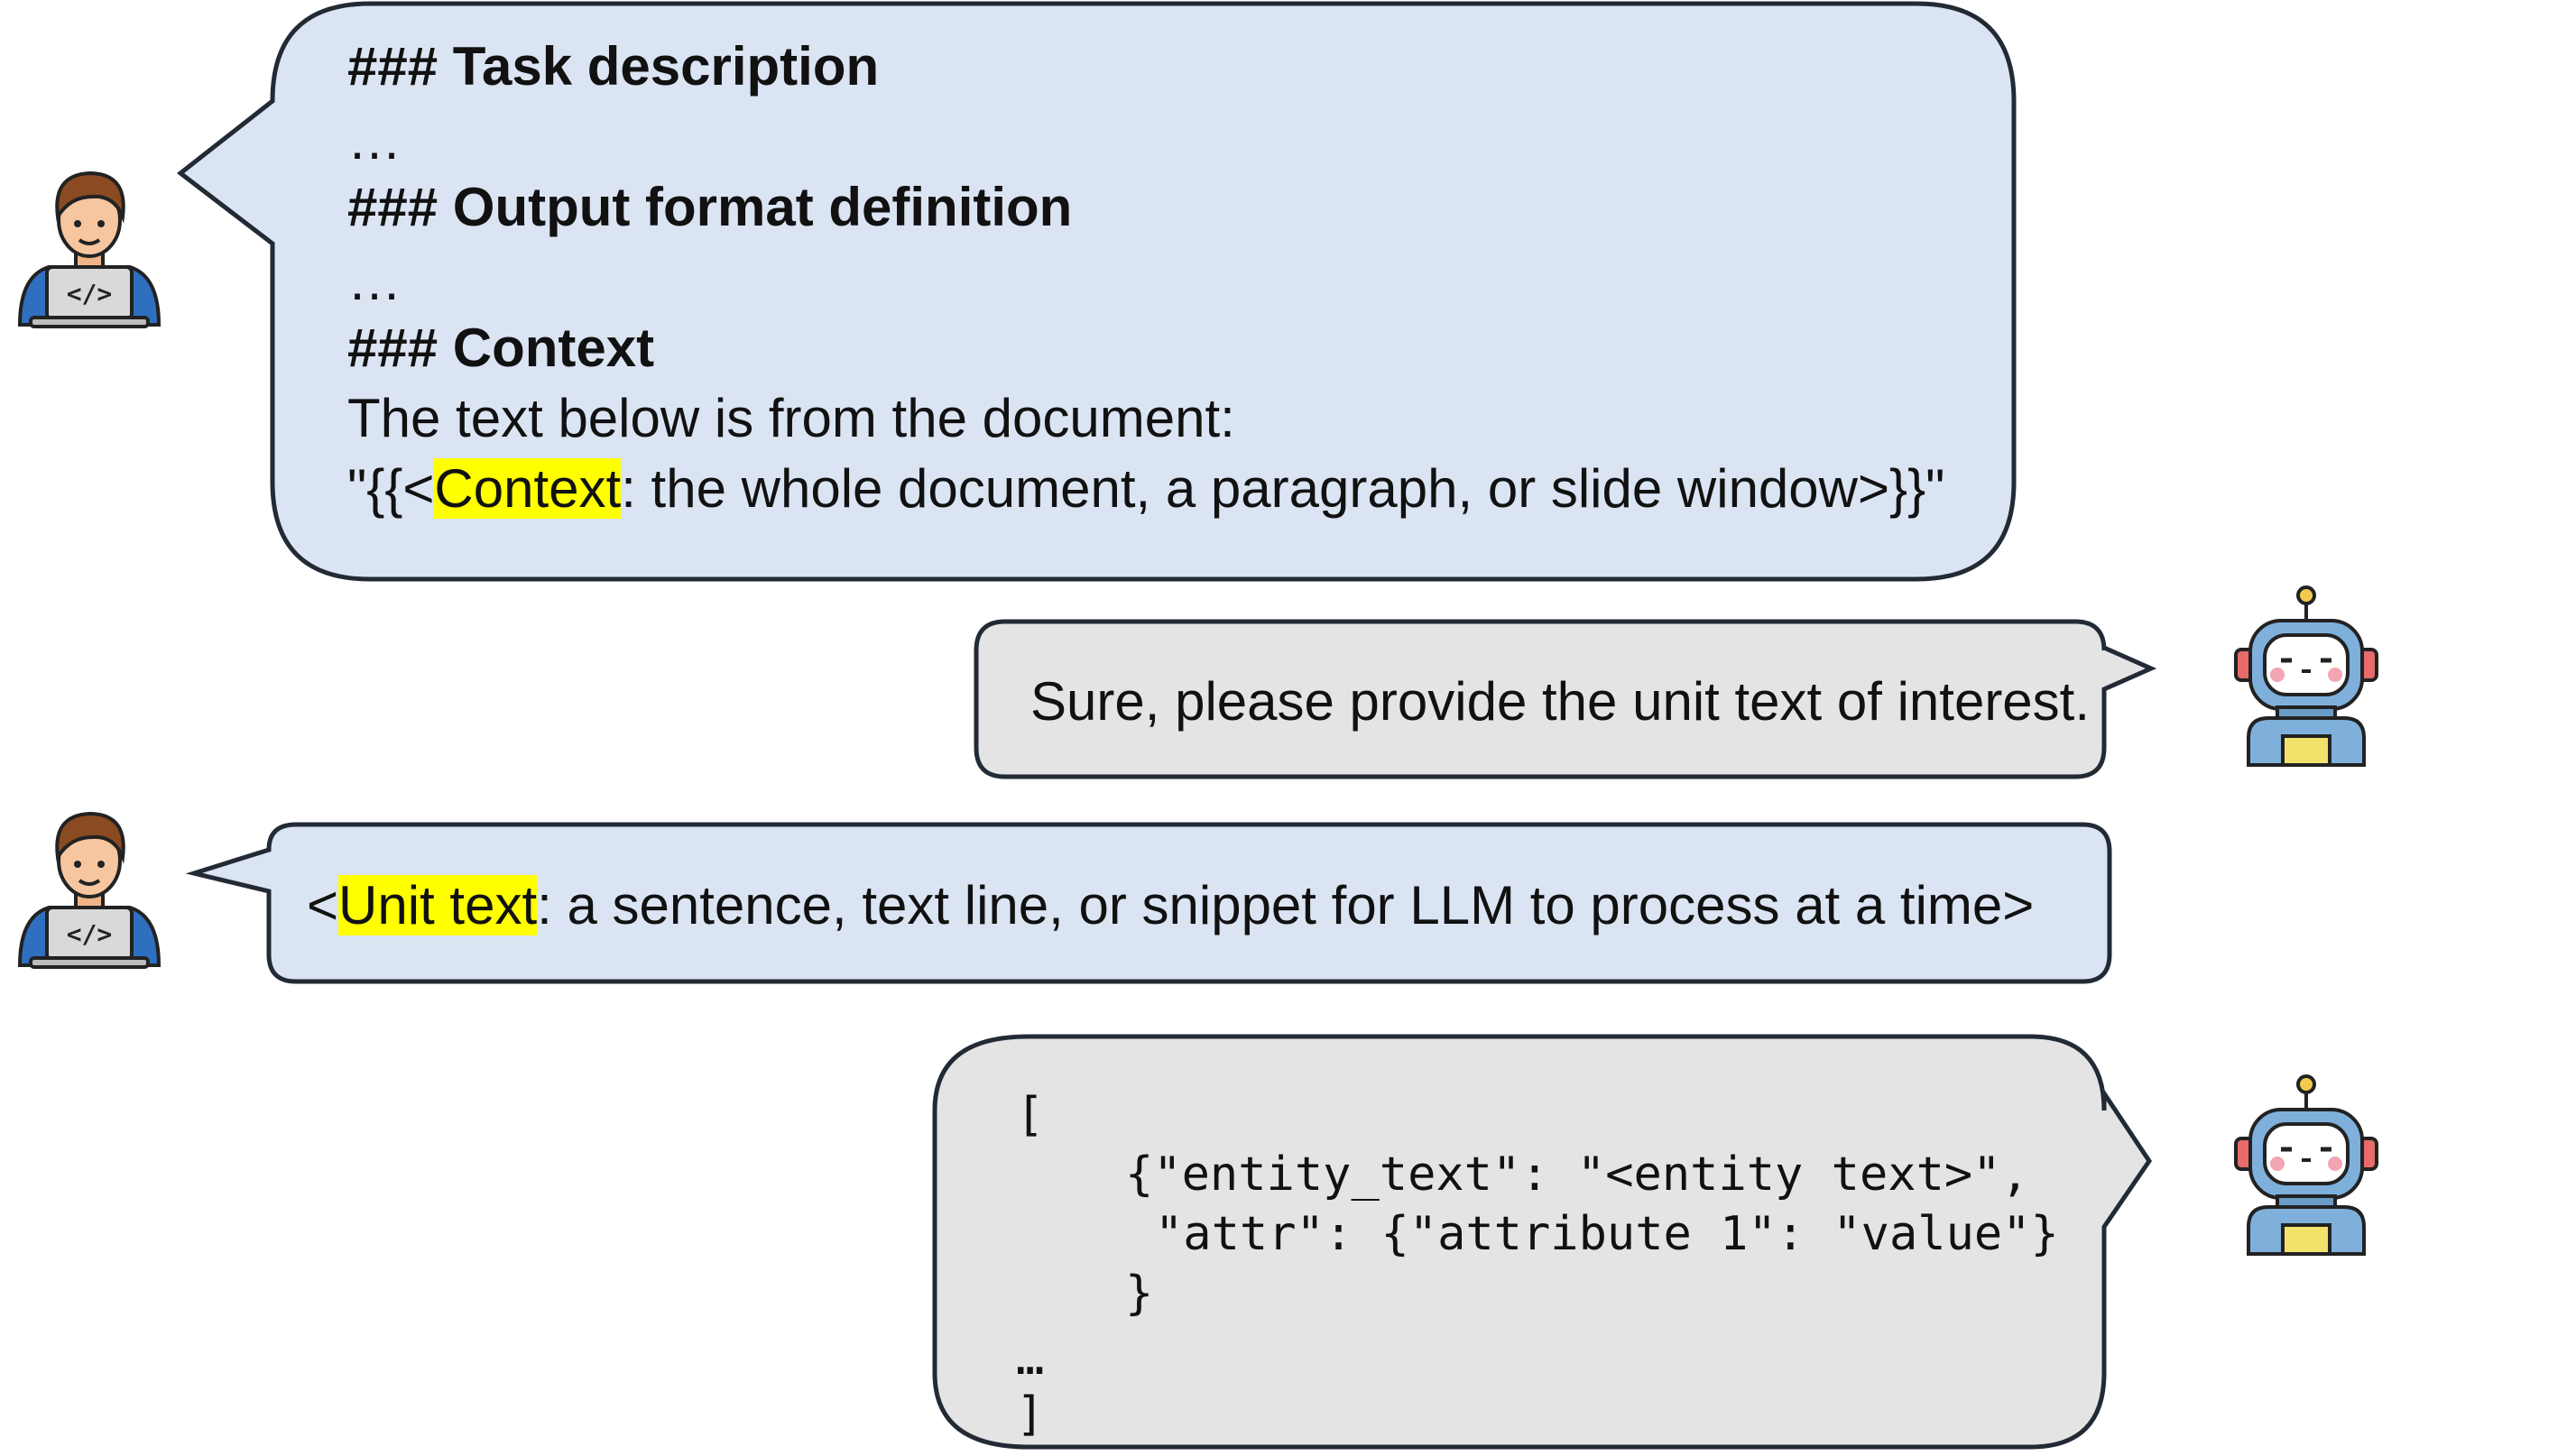  What do you see at coordinates (391, 489) in the screenshot?
I see `context-prefix: "{{<` at bounding box center [391, 489].